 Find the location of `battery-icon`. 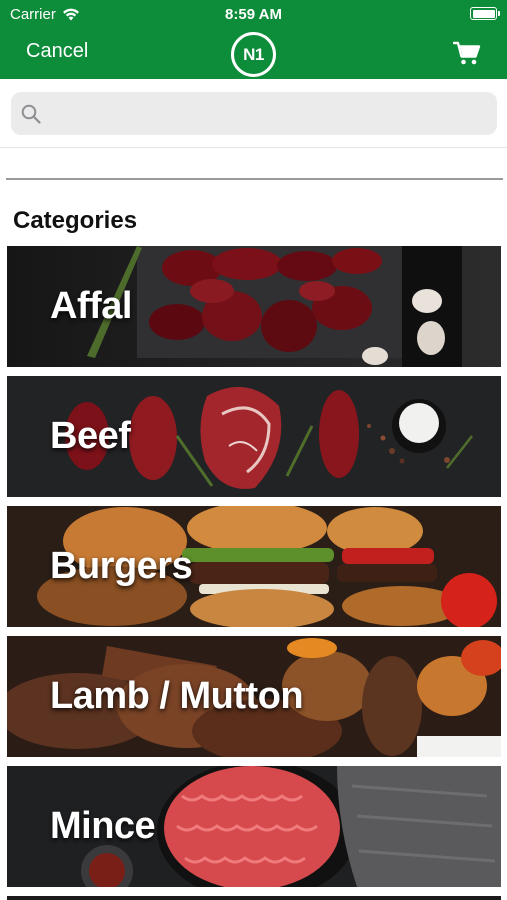

battery-icon is located at coordinates (485, 13).